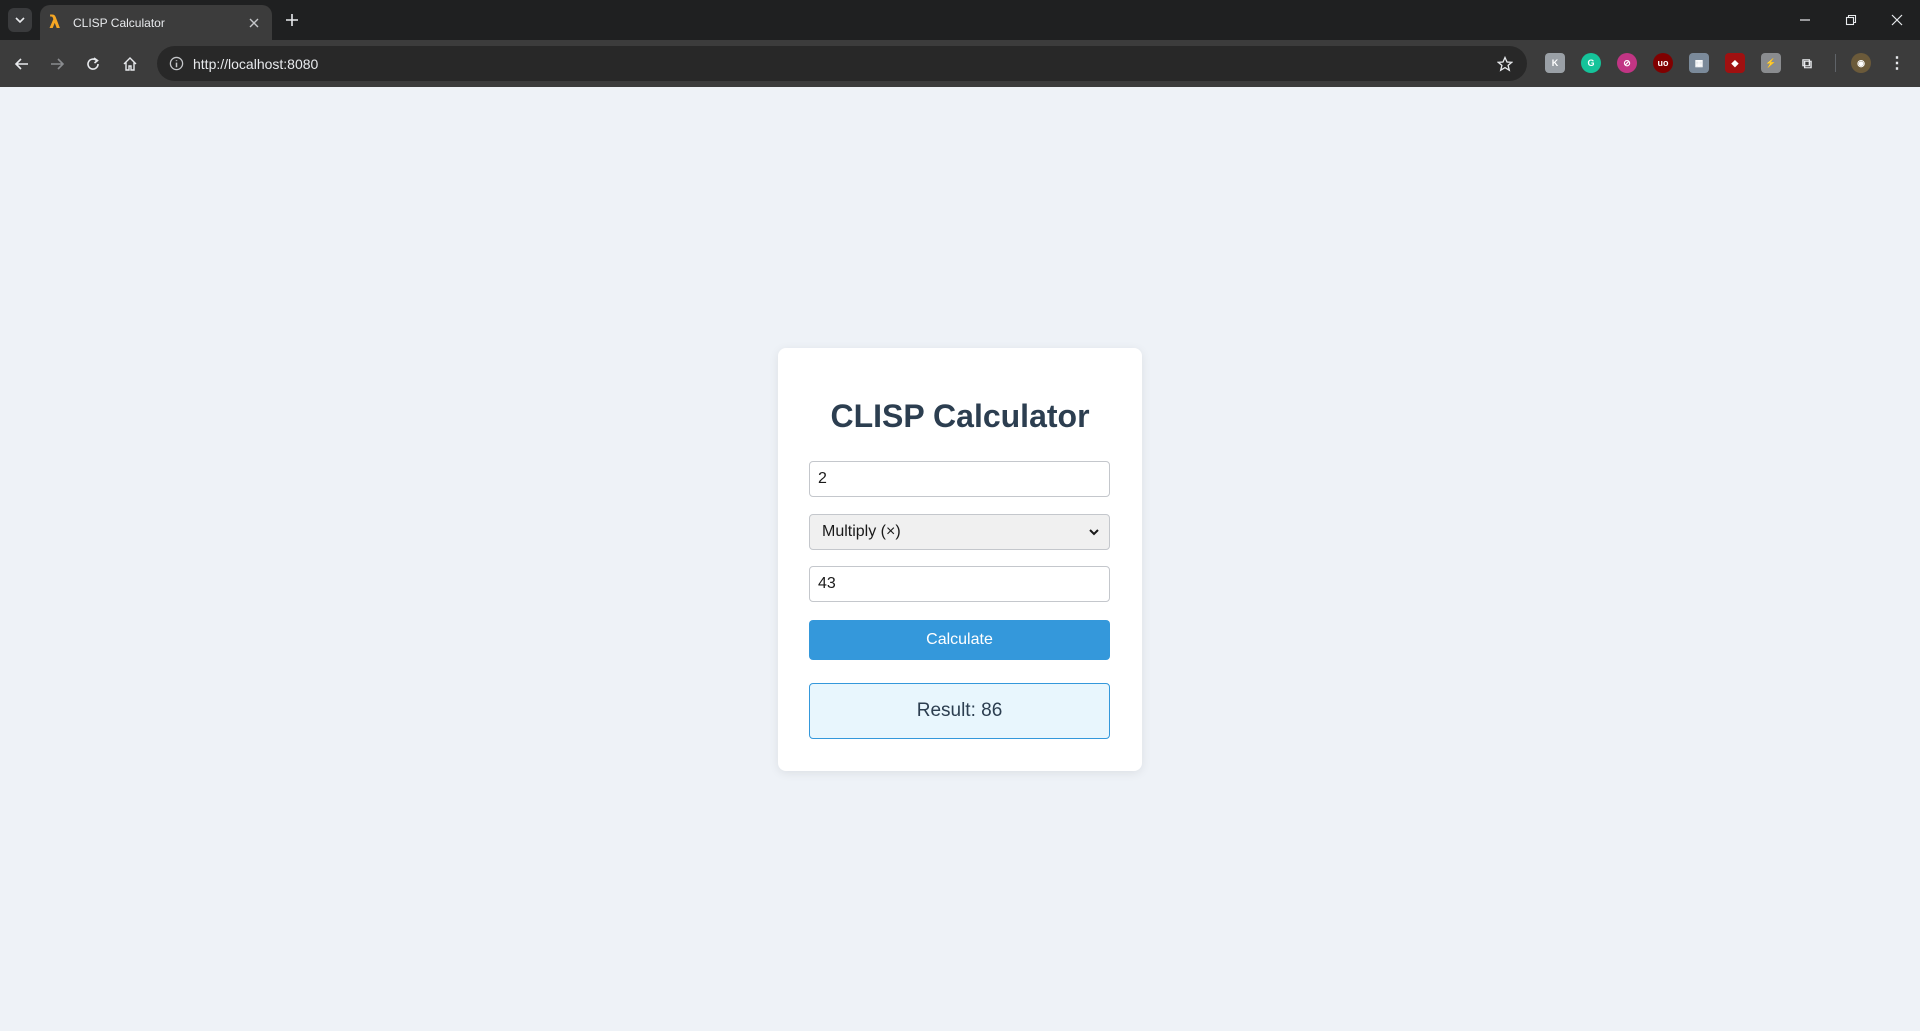 Image resolution: width=1920 pixels, height=1031 pixels. I want to click on first-number-input: 2, so click(959, 479).